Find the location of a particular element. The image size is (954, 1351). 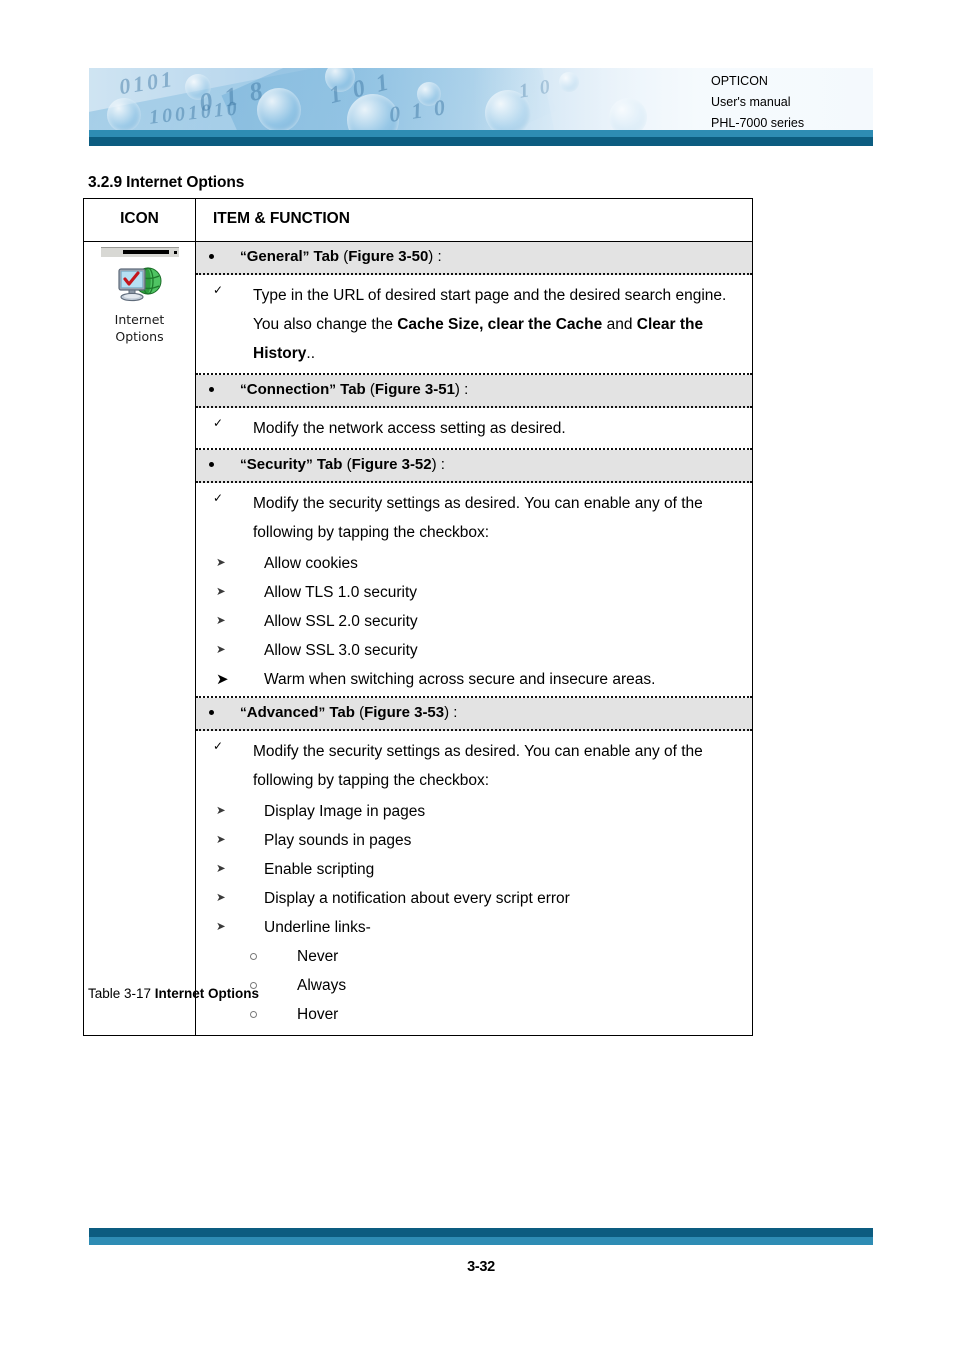

list-item: ➤ Underline links- is located at coordinates (474, 927).